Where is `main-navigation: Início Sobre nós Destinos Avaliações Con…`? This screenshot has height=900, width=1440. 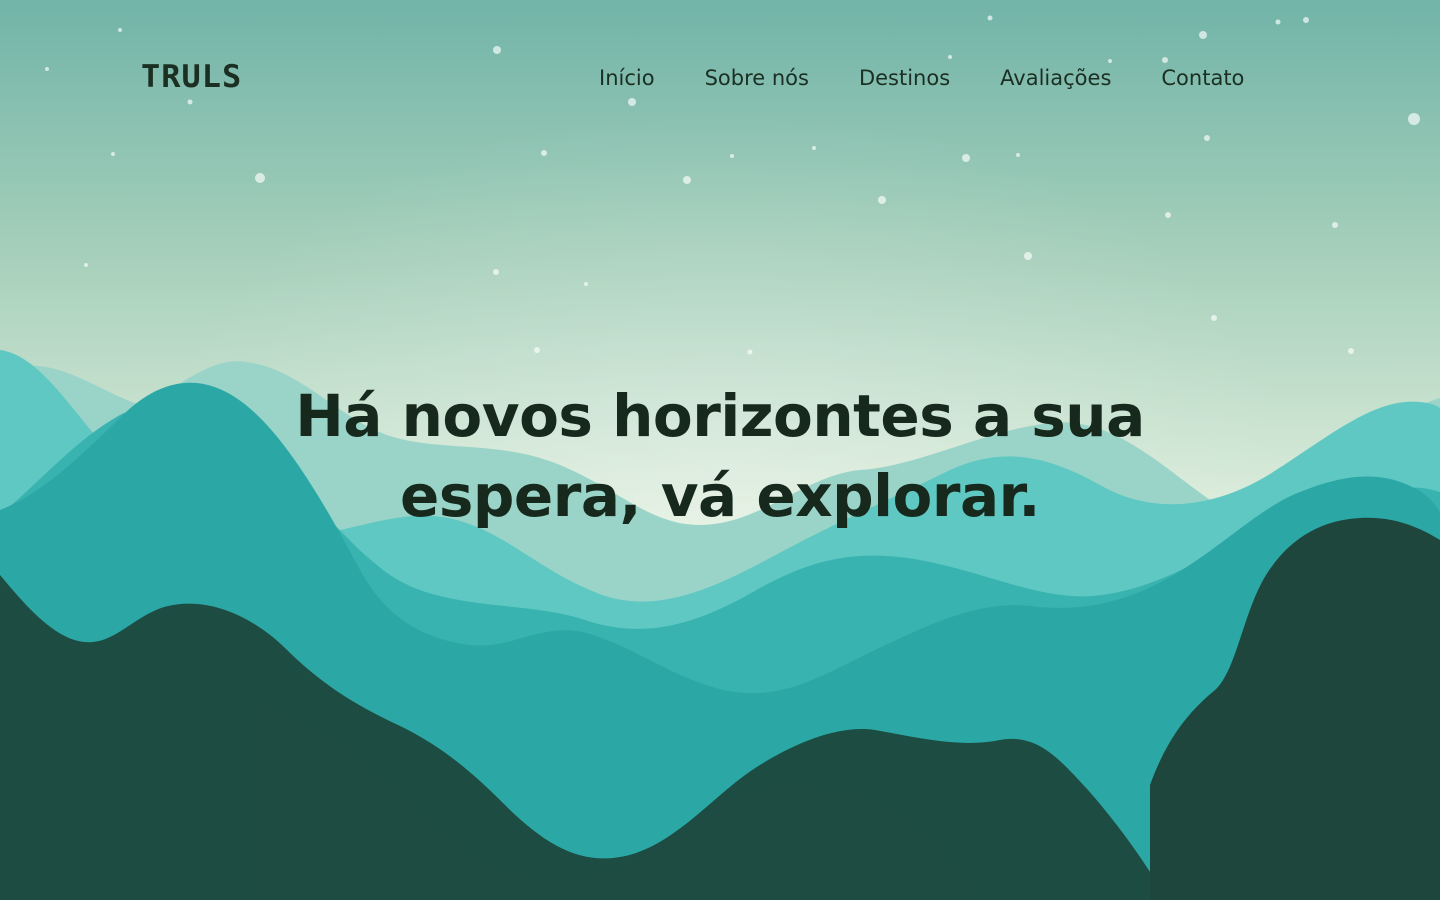
main-navigation: Início Sobre nós Destinos Avaliações Con… is located at coordinates (921, 78).